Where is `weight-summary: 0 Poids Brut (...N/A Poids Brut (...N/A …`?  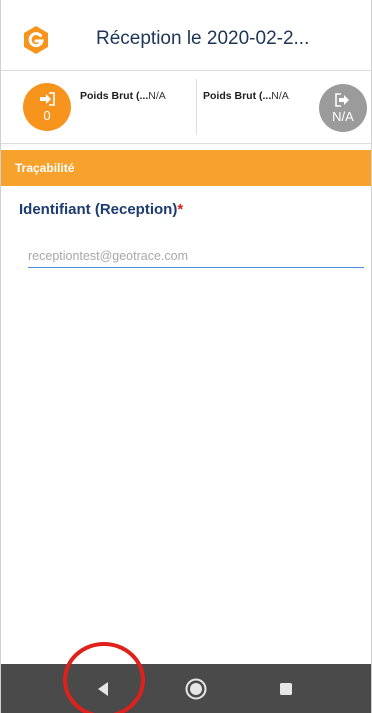
weight-summary: 0 Poids Brut (...N/A Poids Brut (...N/A … is located at coordinates (186, 107).